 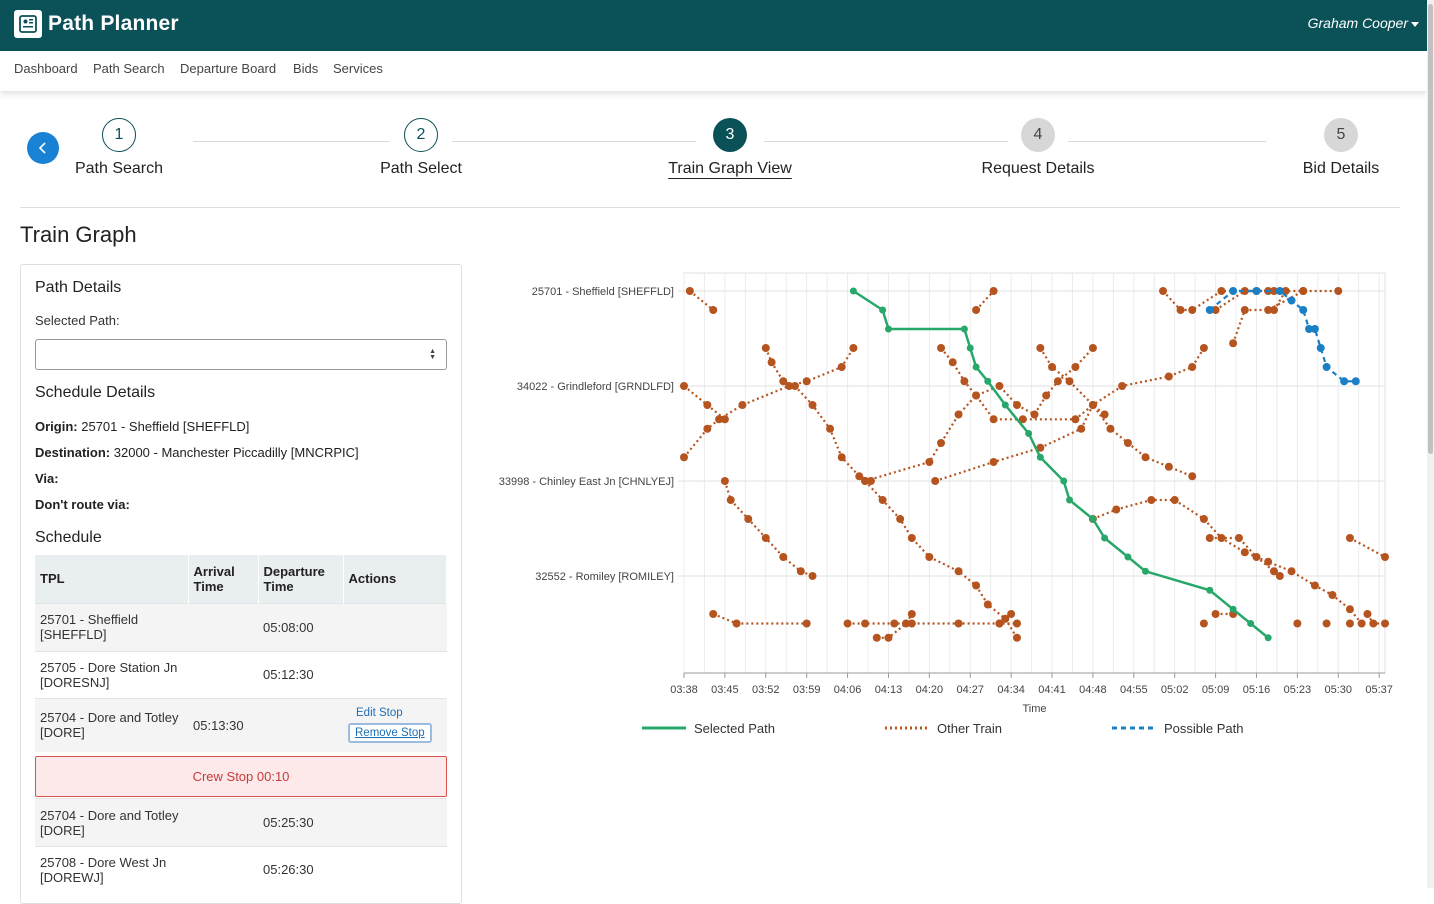 What do you see at coordinates (421, 148) in the screenshot?
I see `step-path-select: 2 Path Select` at bounding box center [421, 148].